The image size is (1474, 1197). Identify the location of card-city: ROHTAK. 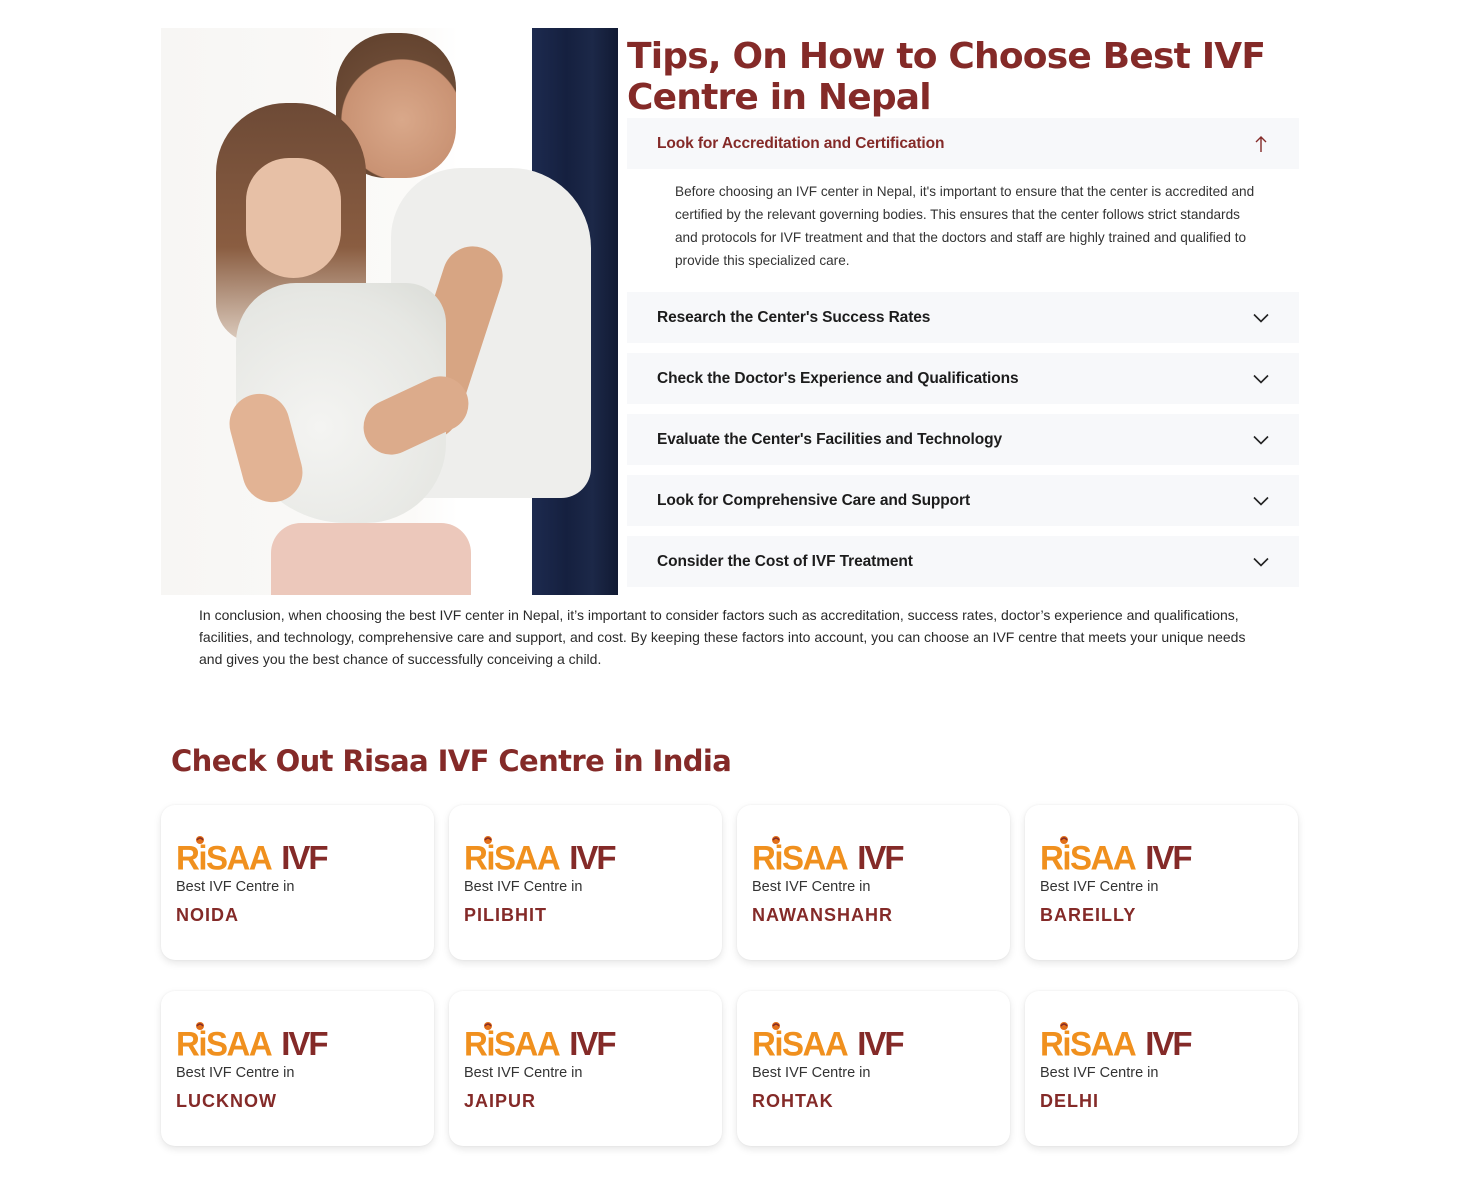
(793, 1101).